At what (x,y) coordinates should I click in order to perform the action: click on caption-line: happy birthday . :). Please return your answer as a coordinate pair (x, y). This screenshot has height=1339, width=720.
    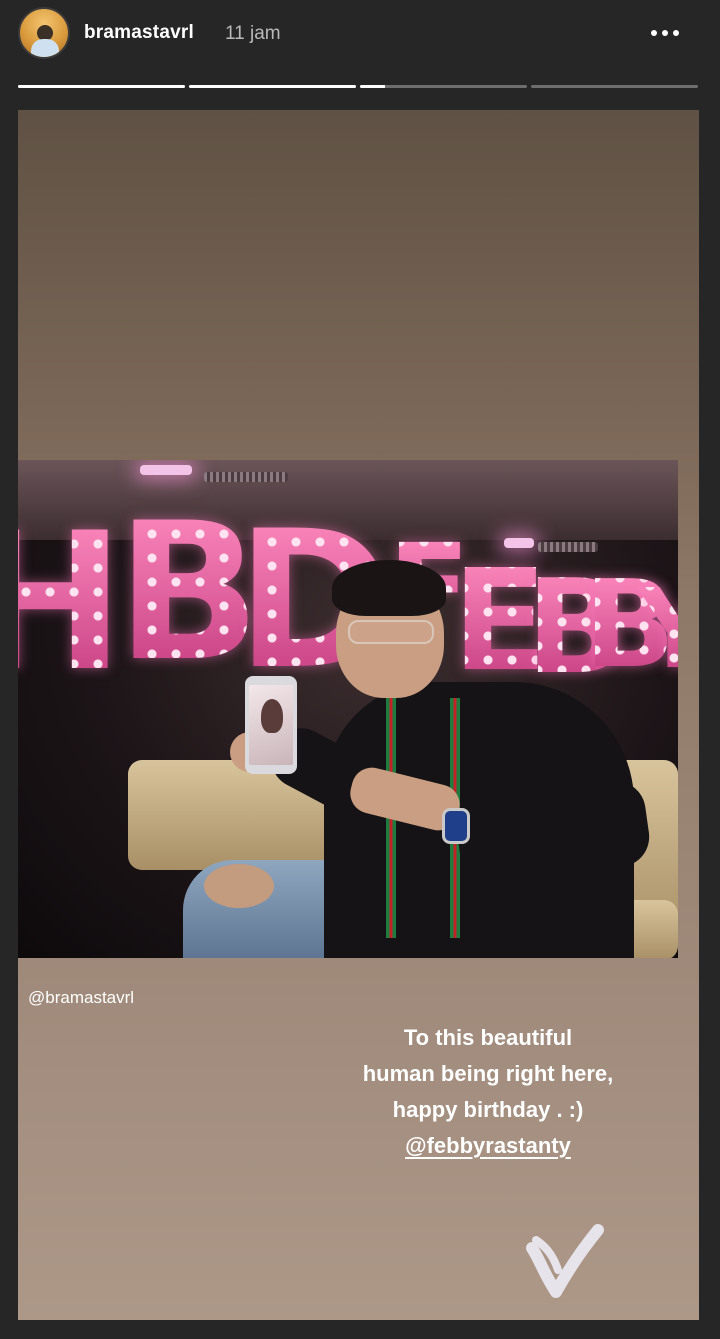
    Looking at the image, I should click on (488, 1109).